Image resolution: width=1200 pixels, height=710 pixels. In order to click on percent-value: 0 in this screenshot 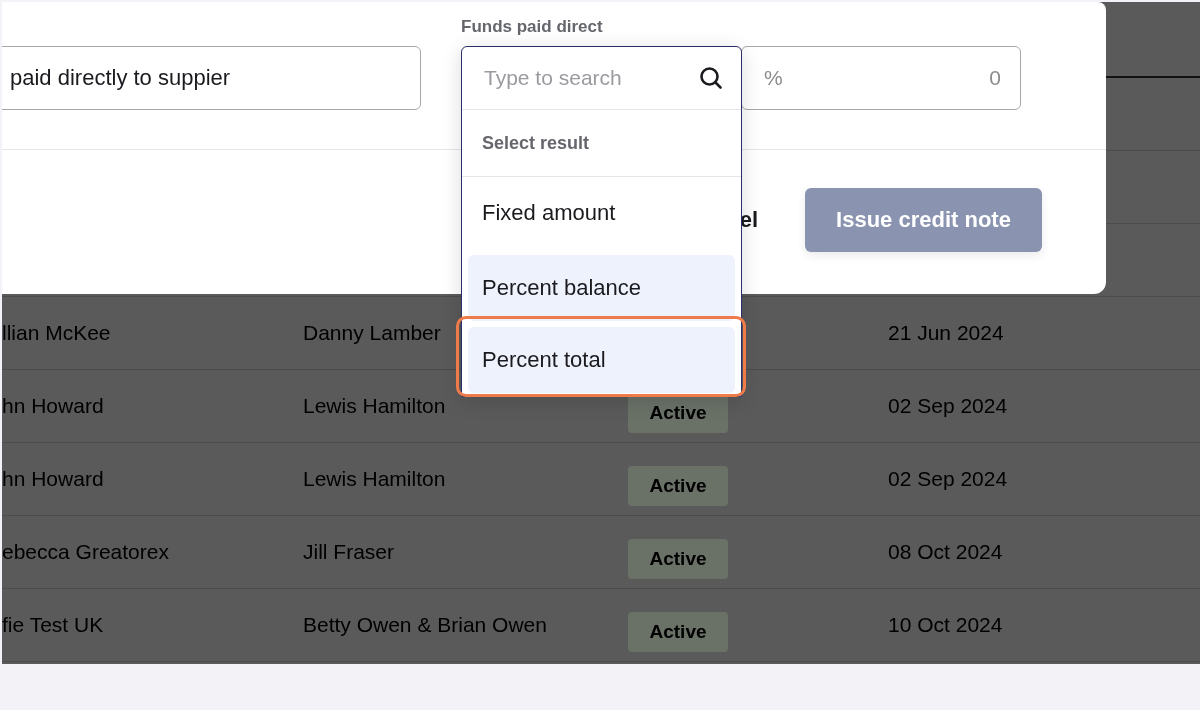, I will do `click(995, 78)`.